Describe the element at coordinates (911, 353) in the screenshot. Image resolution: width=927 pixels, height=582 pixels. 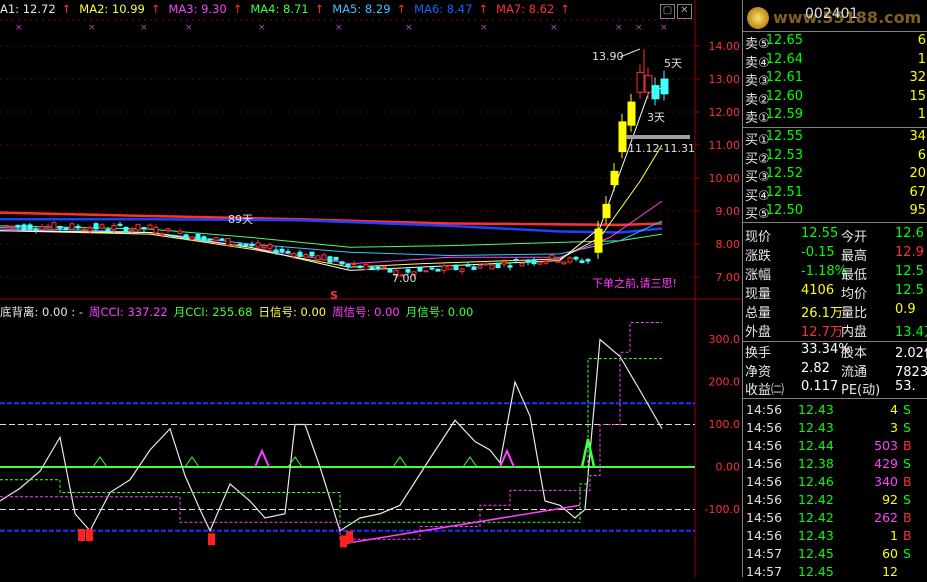
I see `stat-value: 2.02亿` at that location.